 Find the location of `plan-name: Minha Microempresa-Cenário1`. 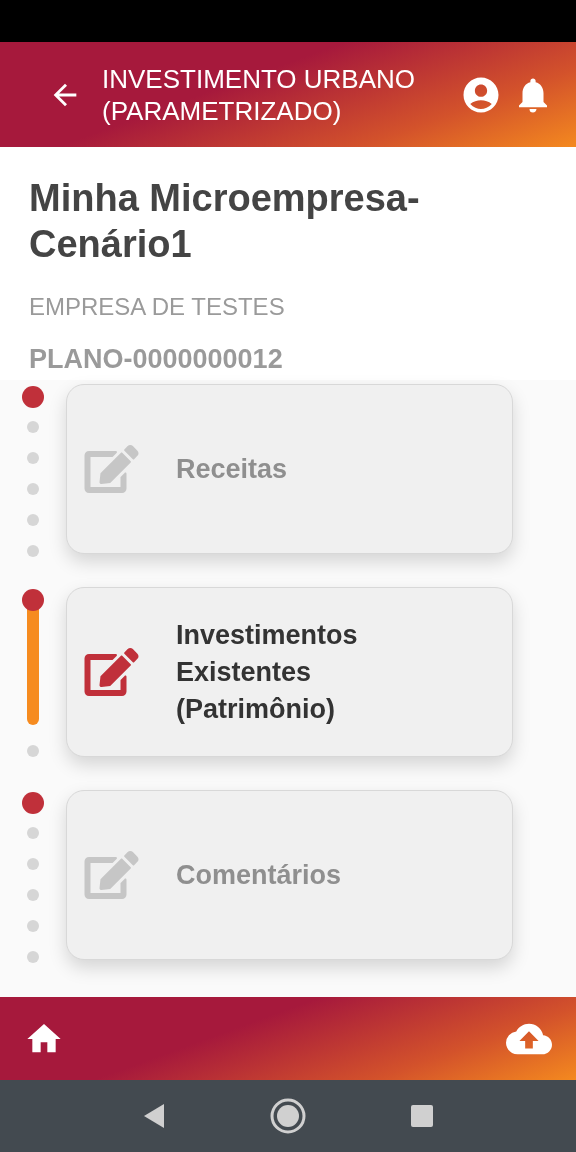

plan-name: Minha Microempresa-Cenário1 is located at coordinates (225, 221).